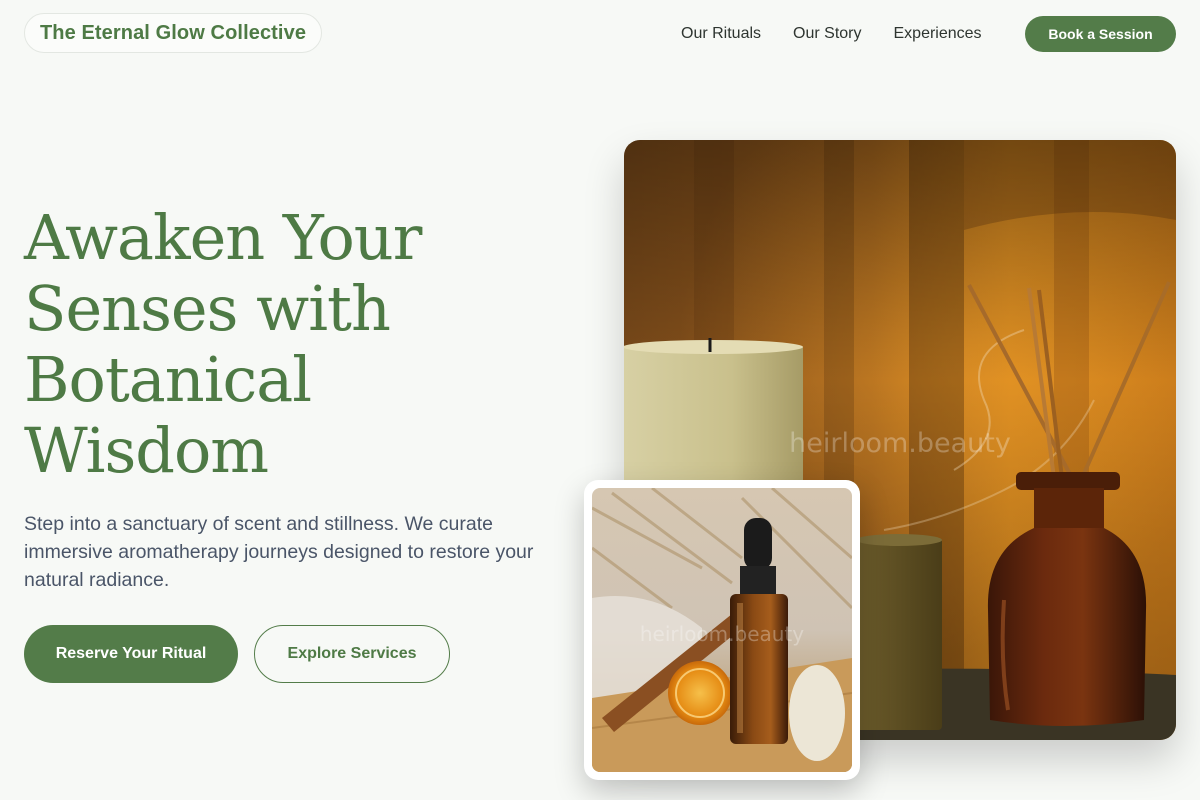 The height and width of the screenshot is (800, 1200). What do you see at coordinates (722, 634) in the screenshot?
I see `card-image-watermark: heirloom.beauty` at bounding box center [722, 634].